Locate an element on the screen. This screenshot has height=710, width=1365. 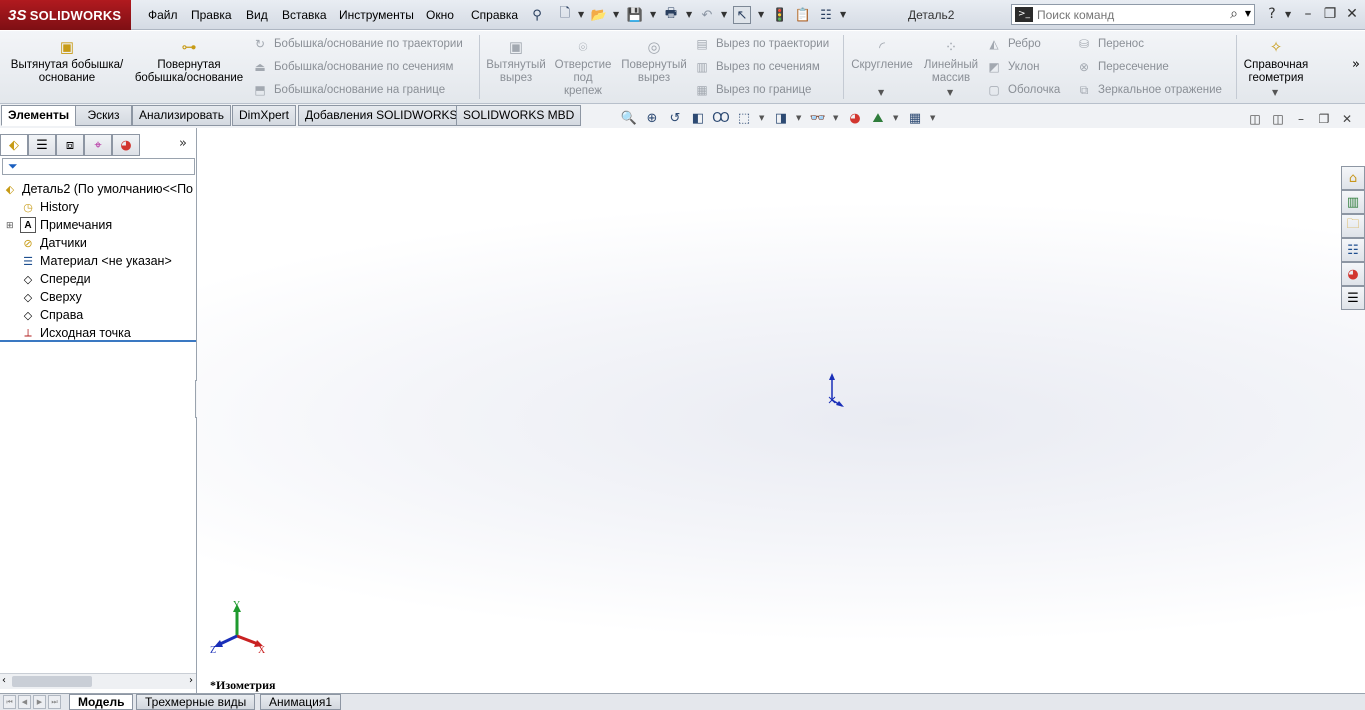
design-library-icon: ▥ is located at coordinates (1353, 202).